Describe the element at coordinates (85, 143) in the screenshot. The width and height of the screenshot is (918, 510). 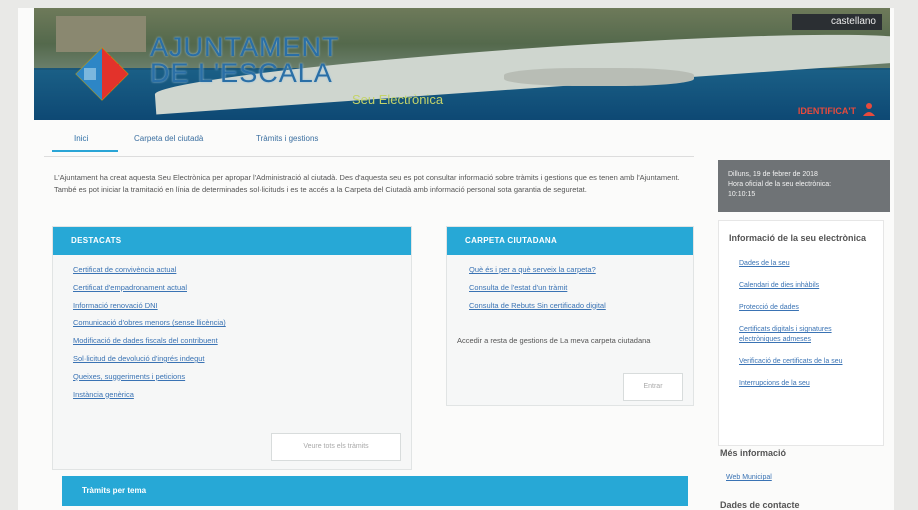
I see `tab-inici: Inici` at that location.